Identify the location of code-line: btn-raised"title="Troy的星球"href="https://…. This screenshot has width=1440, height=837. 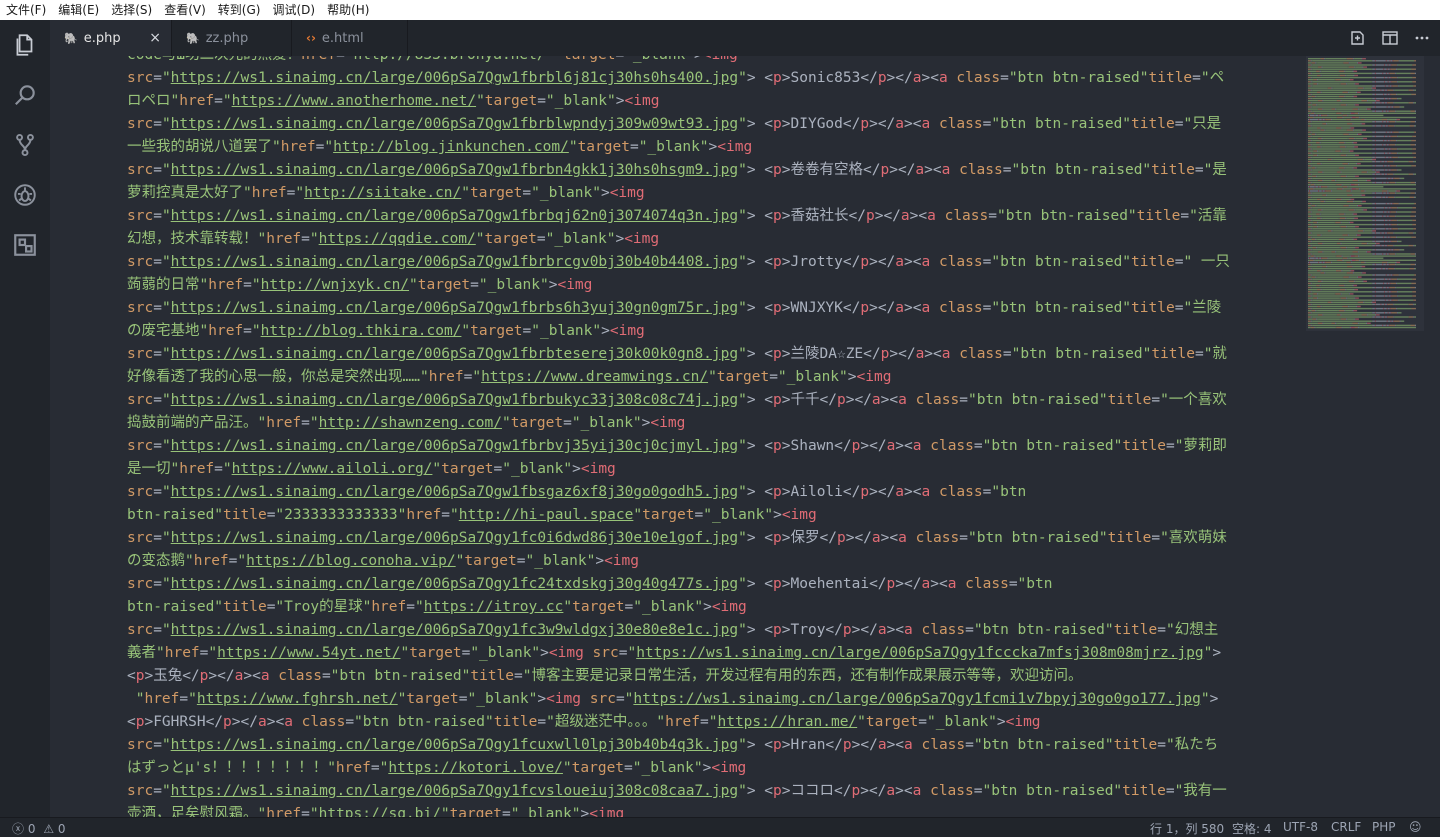
(717, 607).